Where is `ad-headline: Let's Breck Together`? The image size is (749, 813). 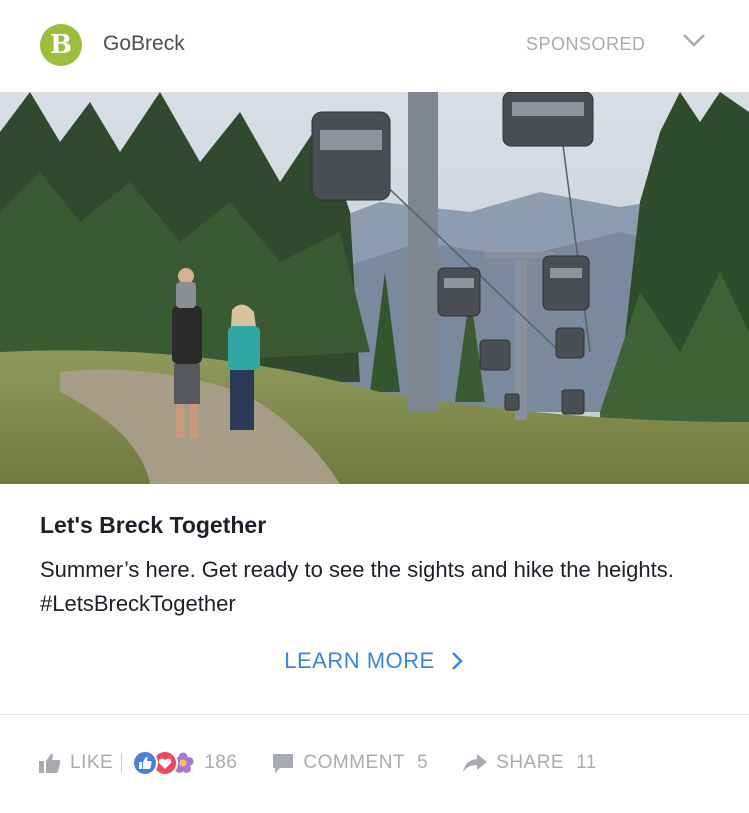 ad-headline: Let's Breck Together is located at coordinates (153, 525).